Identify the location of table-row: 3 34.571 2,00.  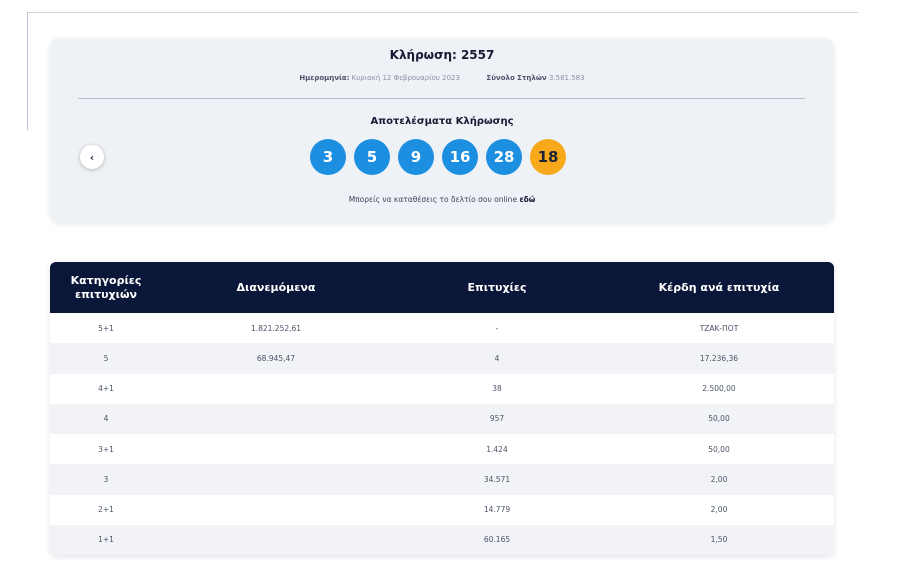
(442, 479).